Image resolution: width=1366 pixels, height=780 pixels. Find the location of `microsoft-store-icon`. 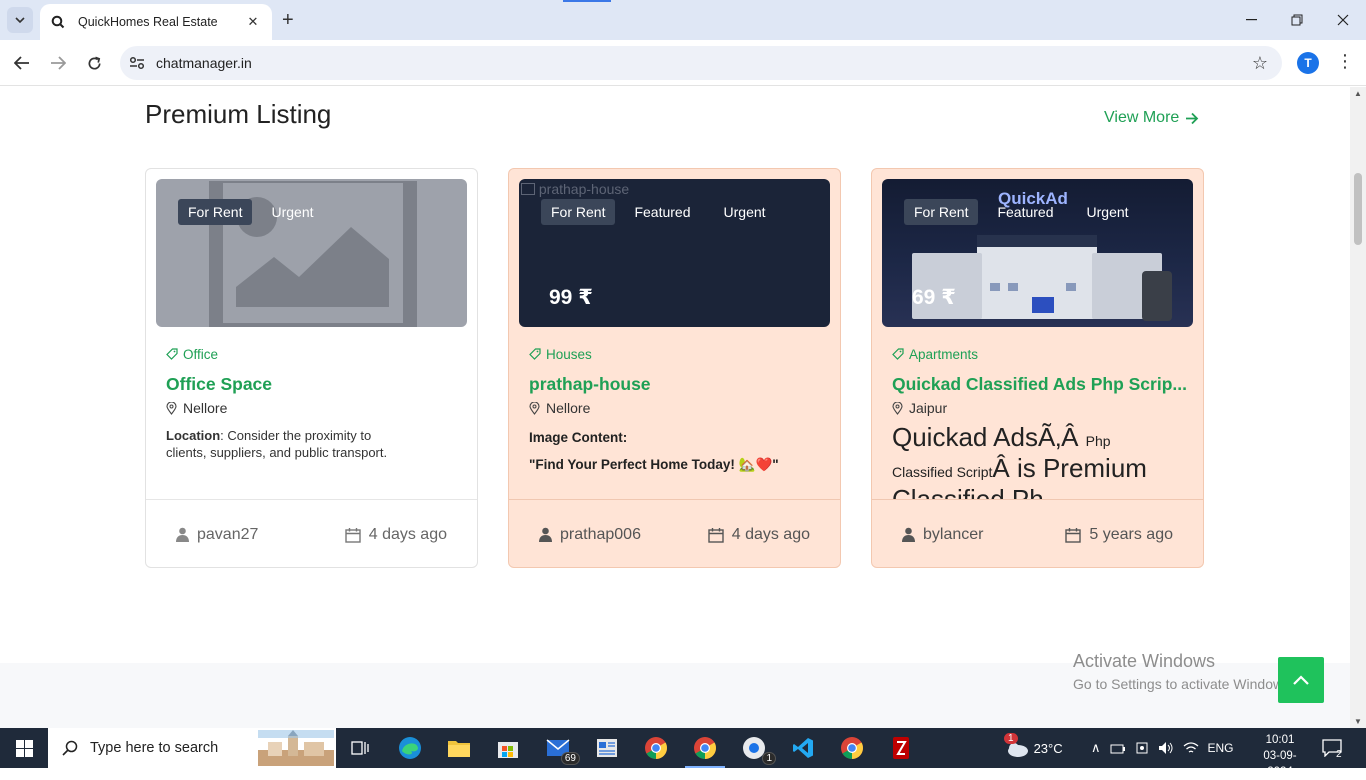

microsoft-store-icon is located at coordinates (508, 748).